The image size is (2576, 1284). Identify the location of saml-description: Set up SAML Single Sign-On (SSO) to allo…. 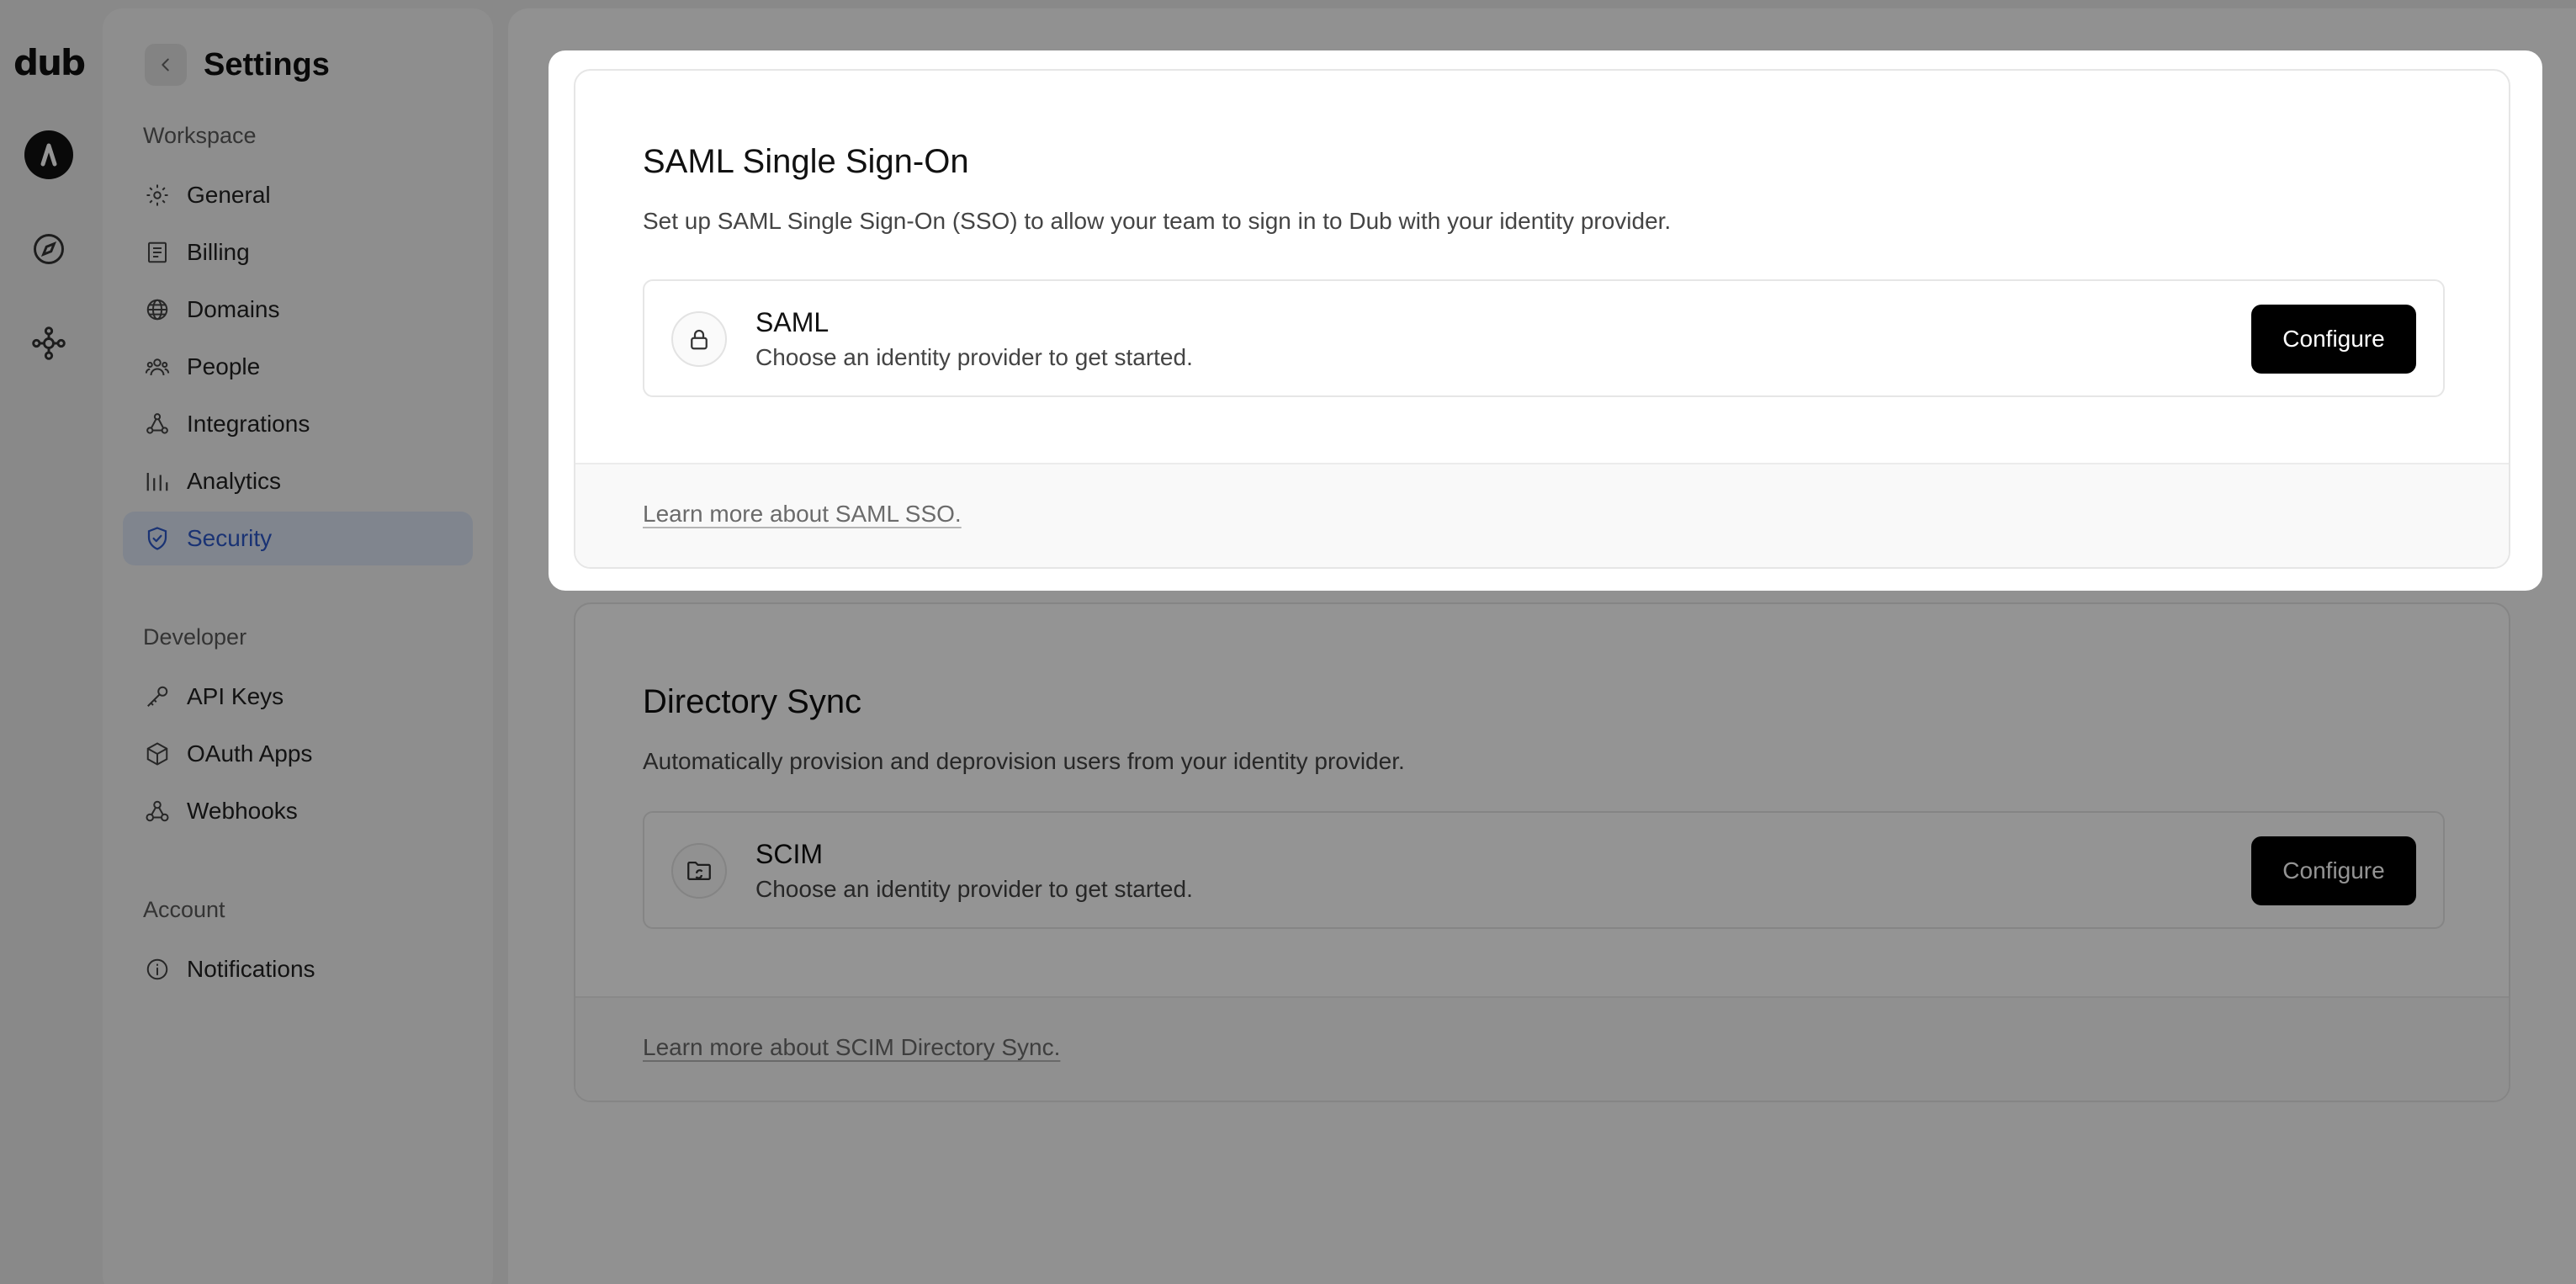
(1157, 221).